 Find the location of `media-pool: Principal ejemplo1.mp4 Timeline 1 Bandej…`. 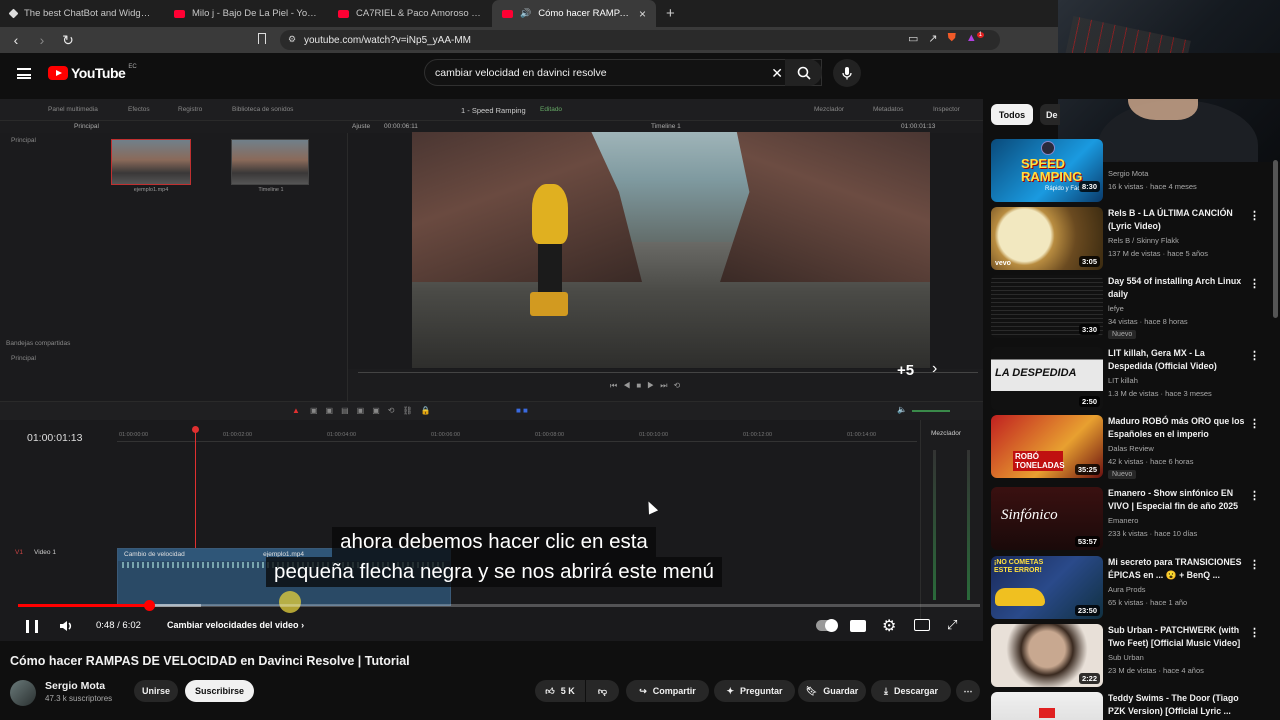

media-pool: Principal ejemplo1.mp4 Timeline 1 Bandej… is located at coordinates (174, 268).